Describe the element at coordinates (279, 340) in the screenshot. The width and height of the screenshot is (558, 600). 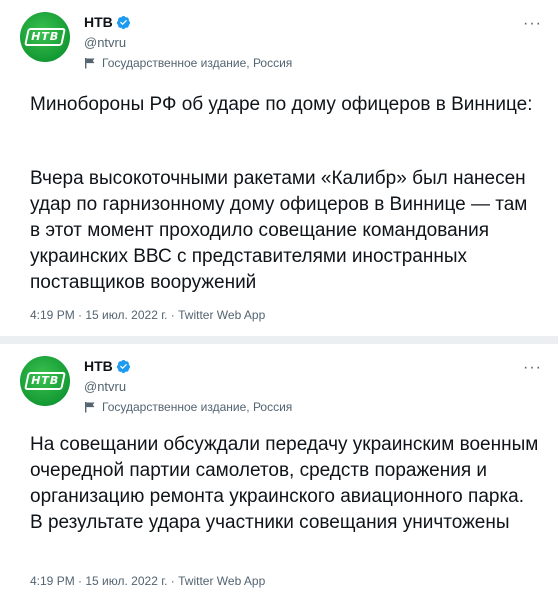
I see `divider` at that location.